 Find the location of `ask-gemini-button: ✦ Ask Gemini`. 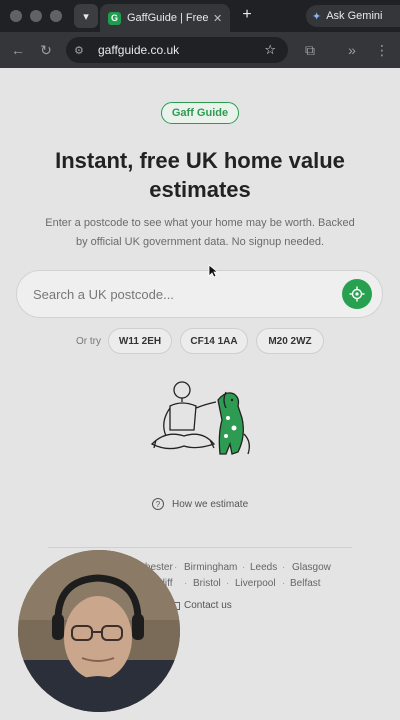

ask-gemini-button: ✦ Ask Gemini is located at coordinates (353, 16).